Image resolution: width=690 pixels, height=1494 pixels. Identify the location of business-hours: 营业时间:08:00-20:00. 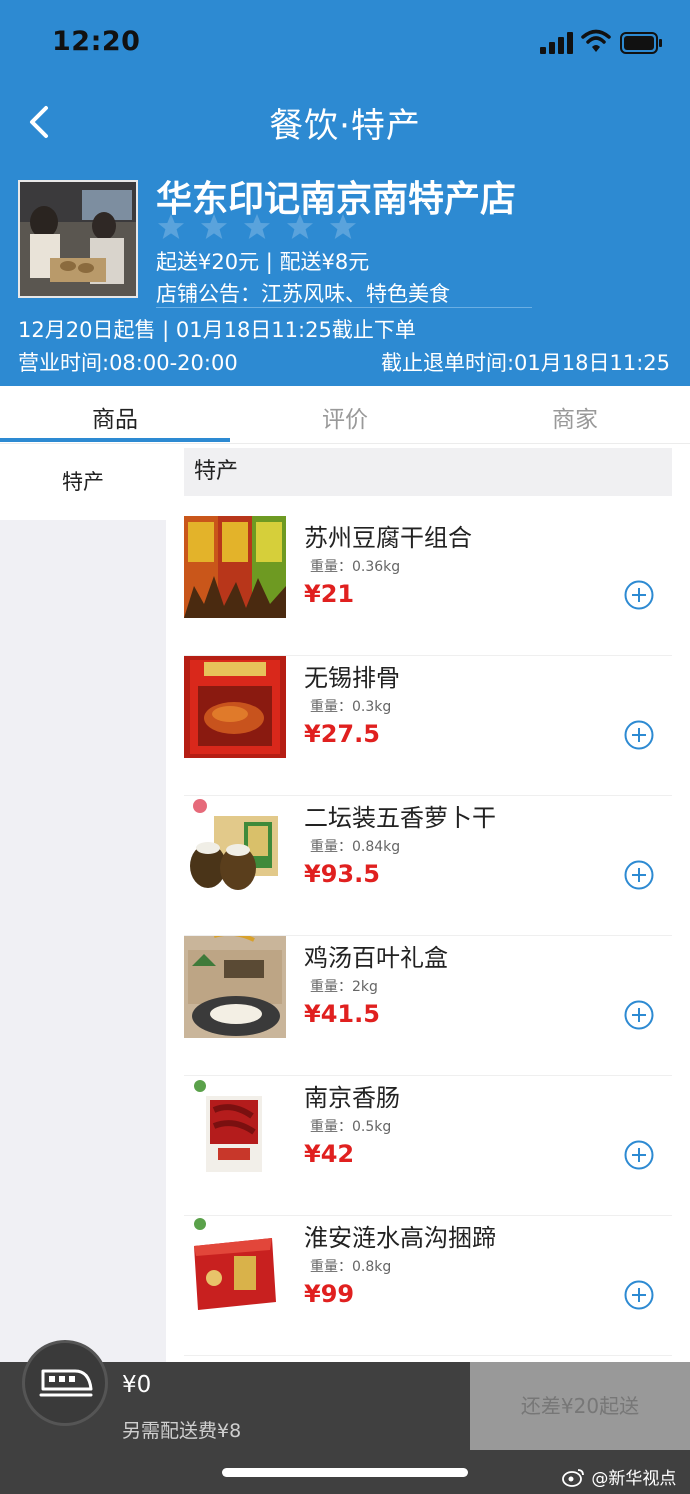
(128, 363).